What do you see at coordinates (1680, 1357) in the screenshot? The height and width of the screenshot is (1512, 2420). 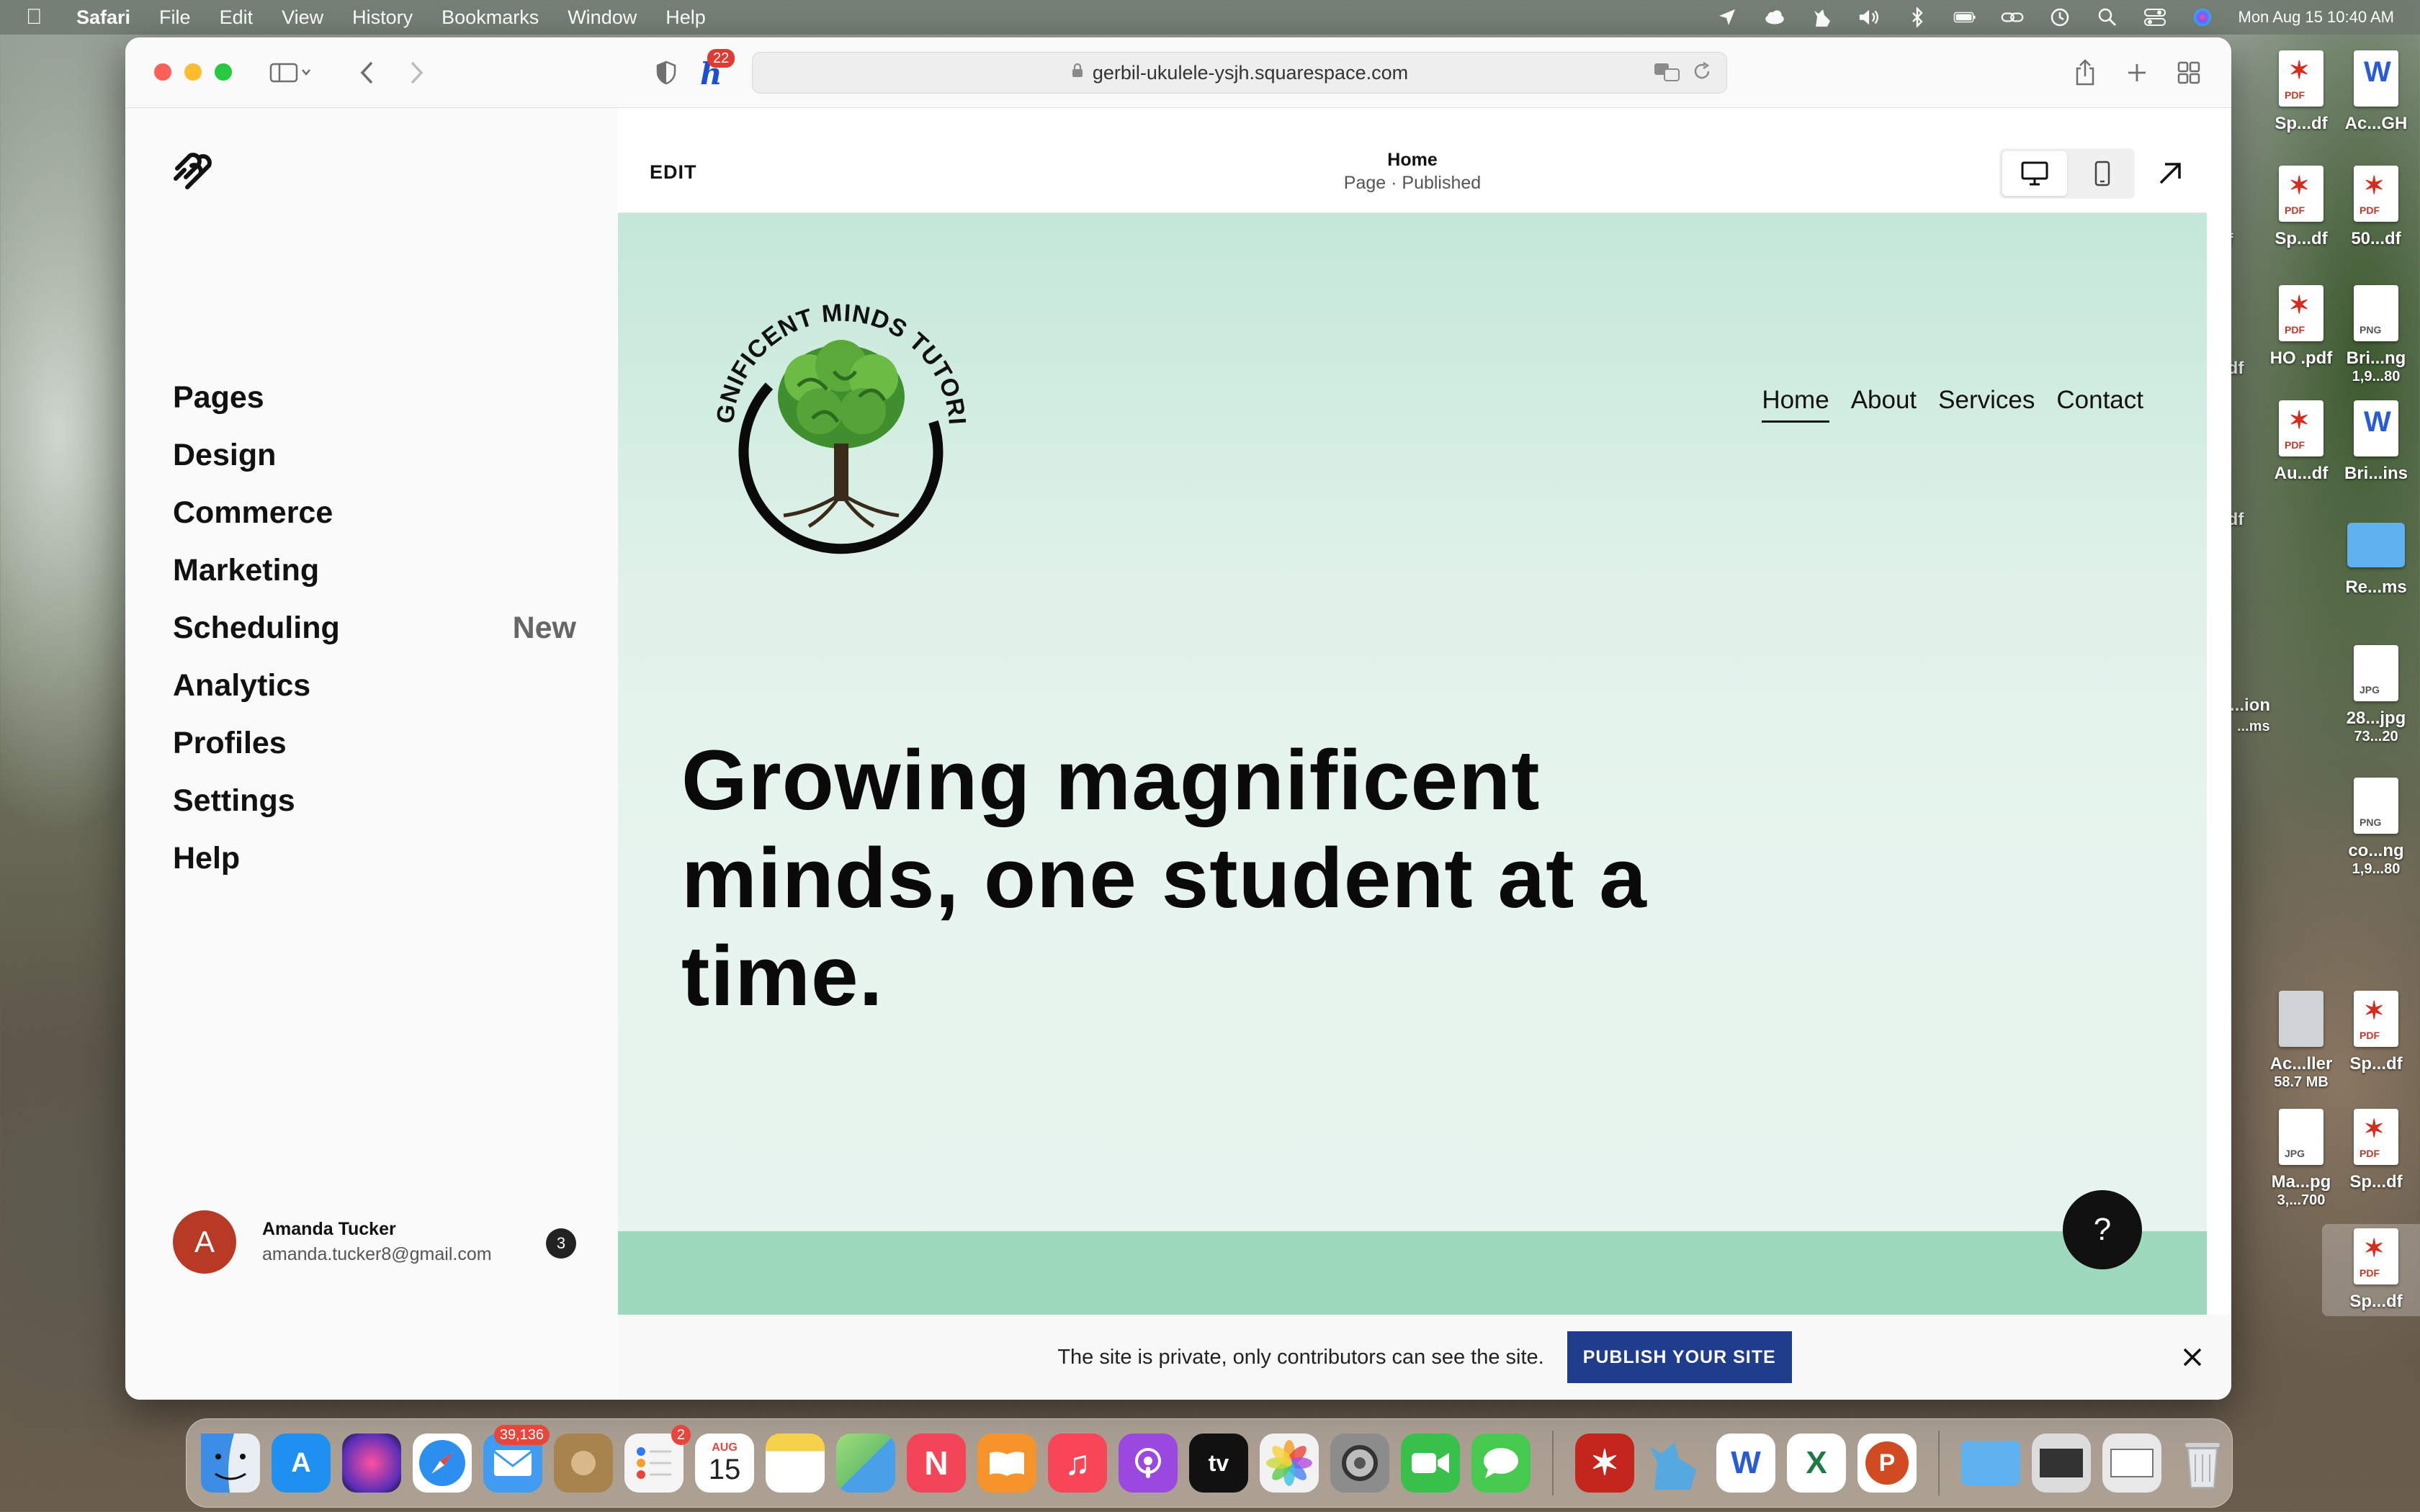 I see `publish-site-button: PUBLISH YOUR SITE` at bounding box center [1680, 1357].